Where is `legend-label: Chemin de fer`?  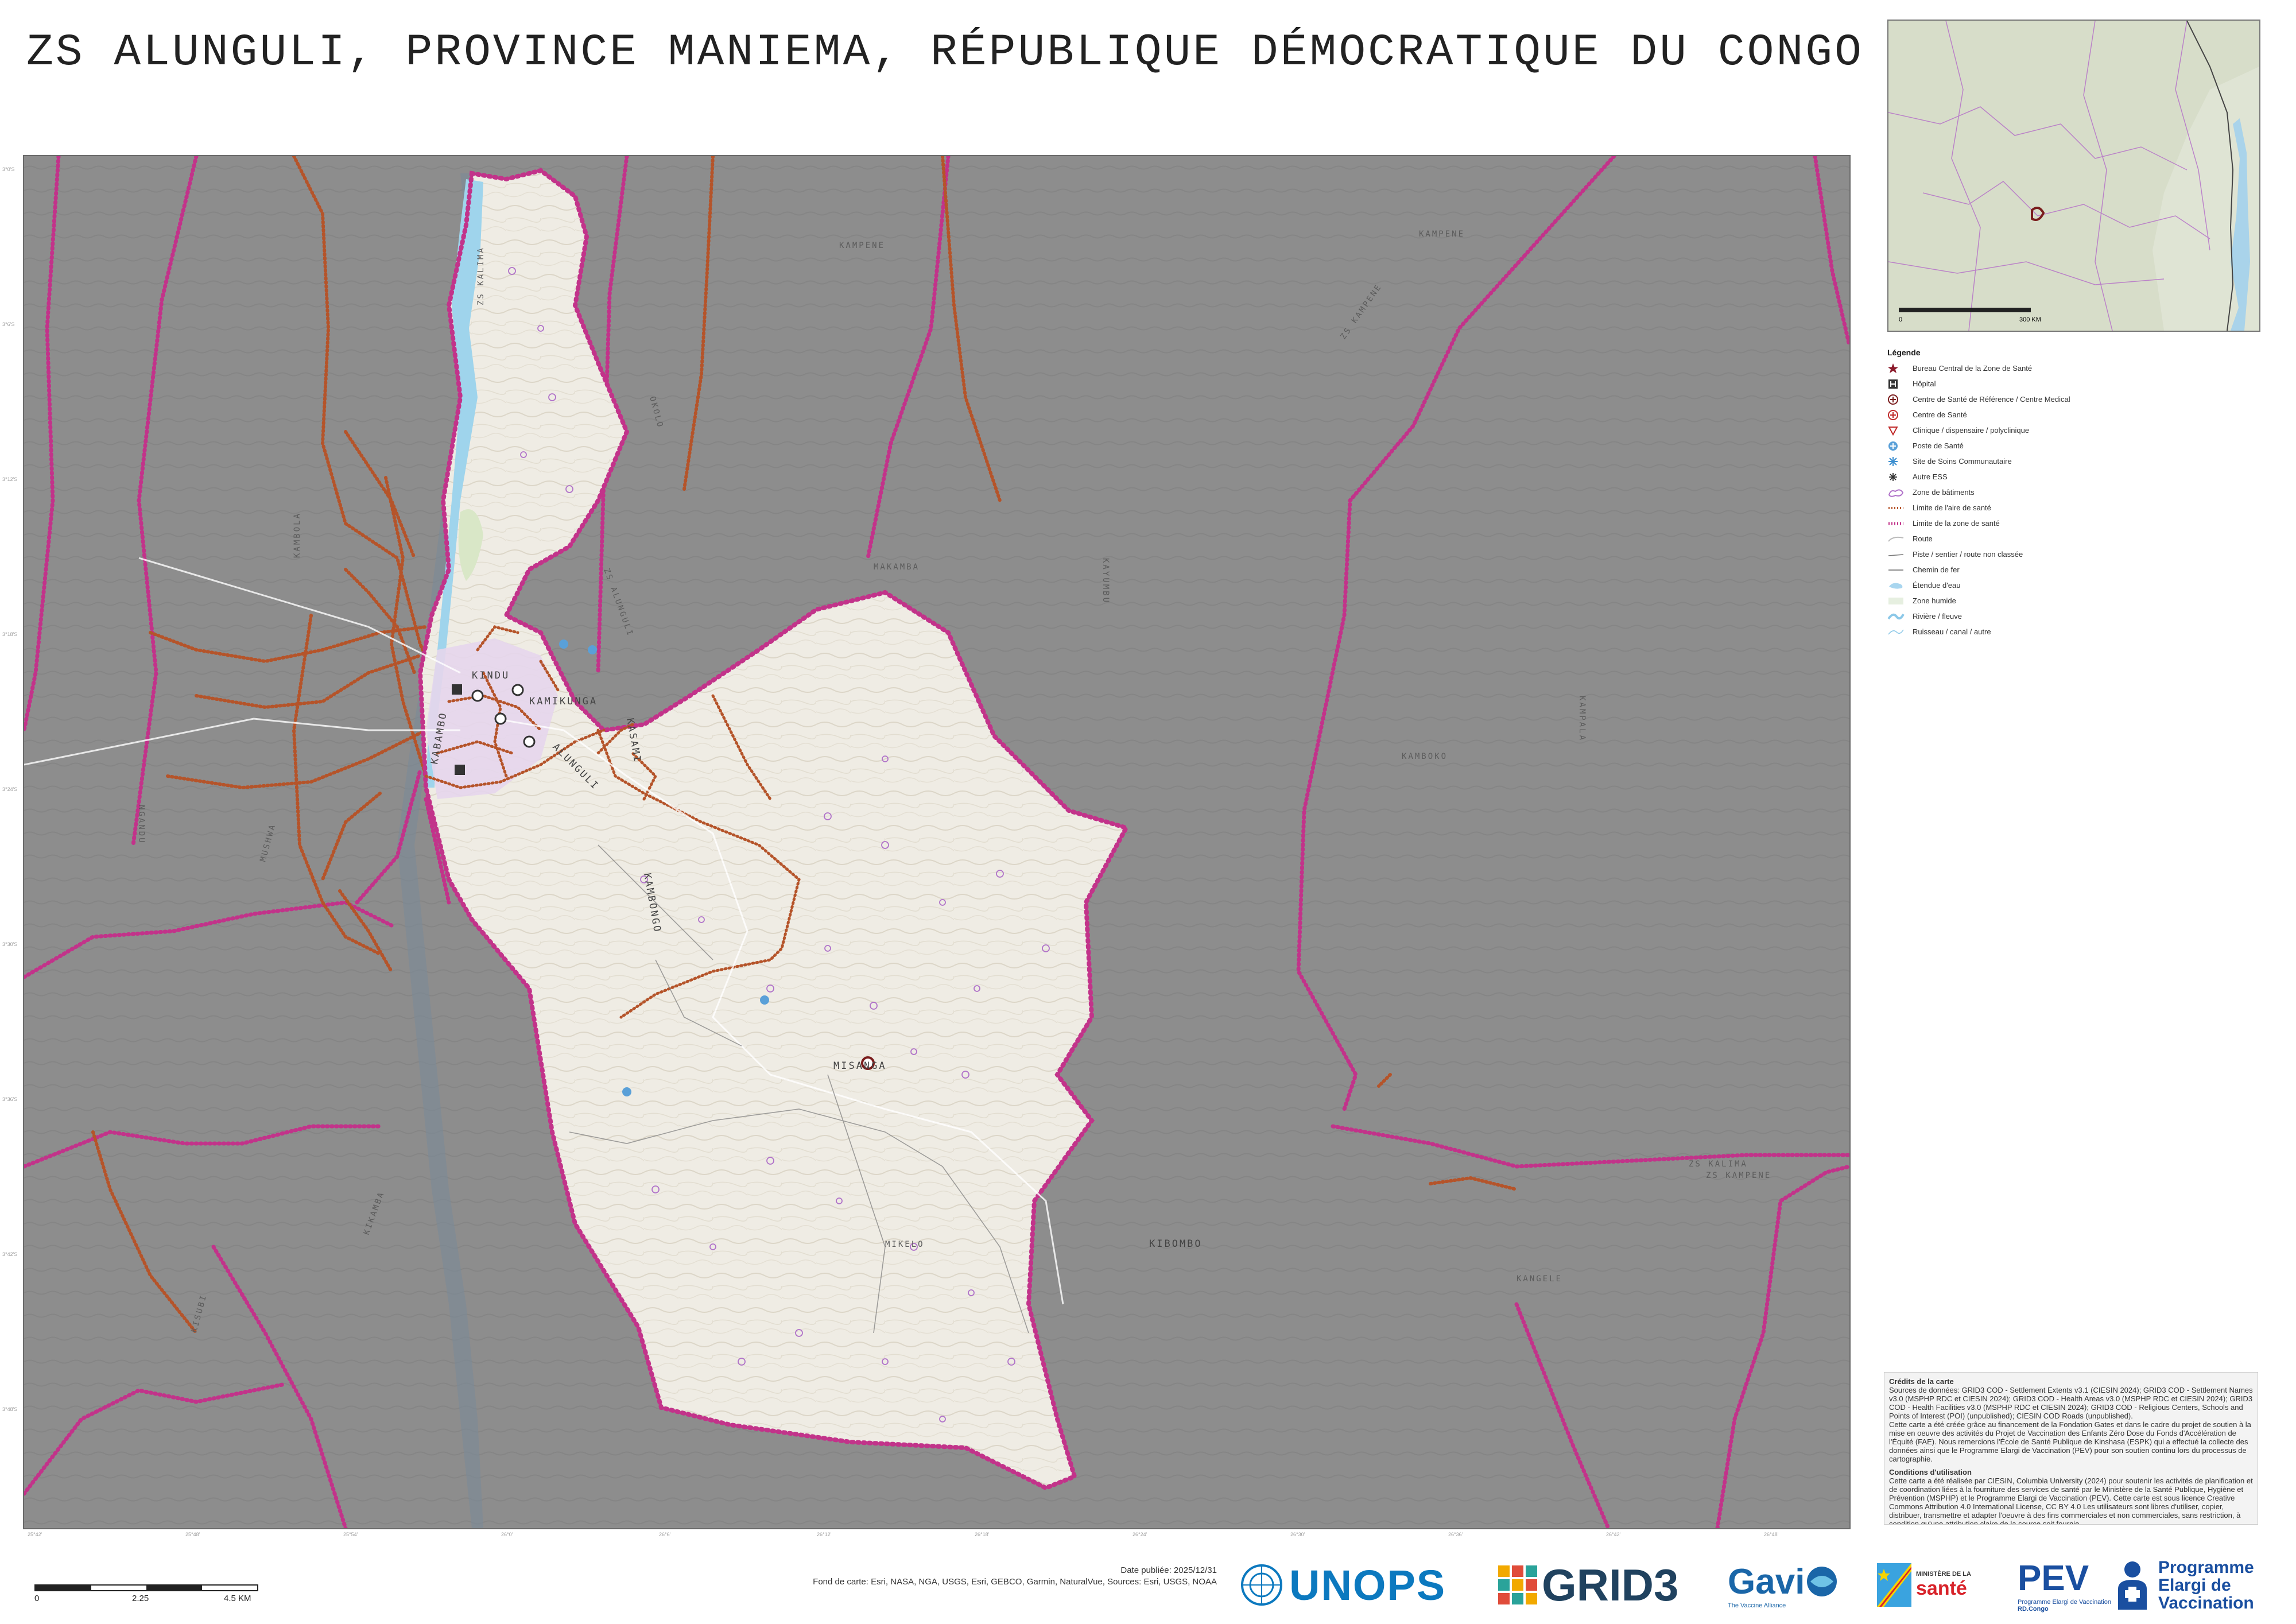 legend-label: Chemin de fer is located at coordinates (1936, 569).